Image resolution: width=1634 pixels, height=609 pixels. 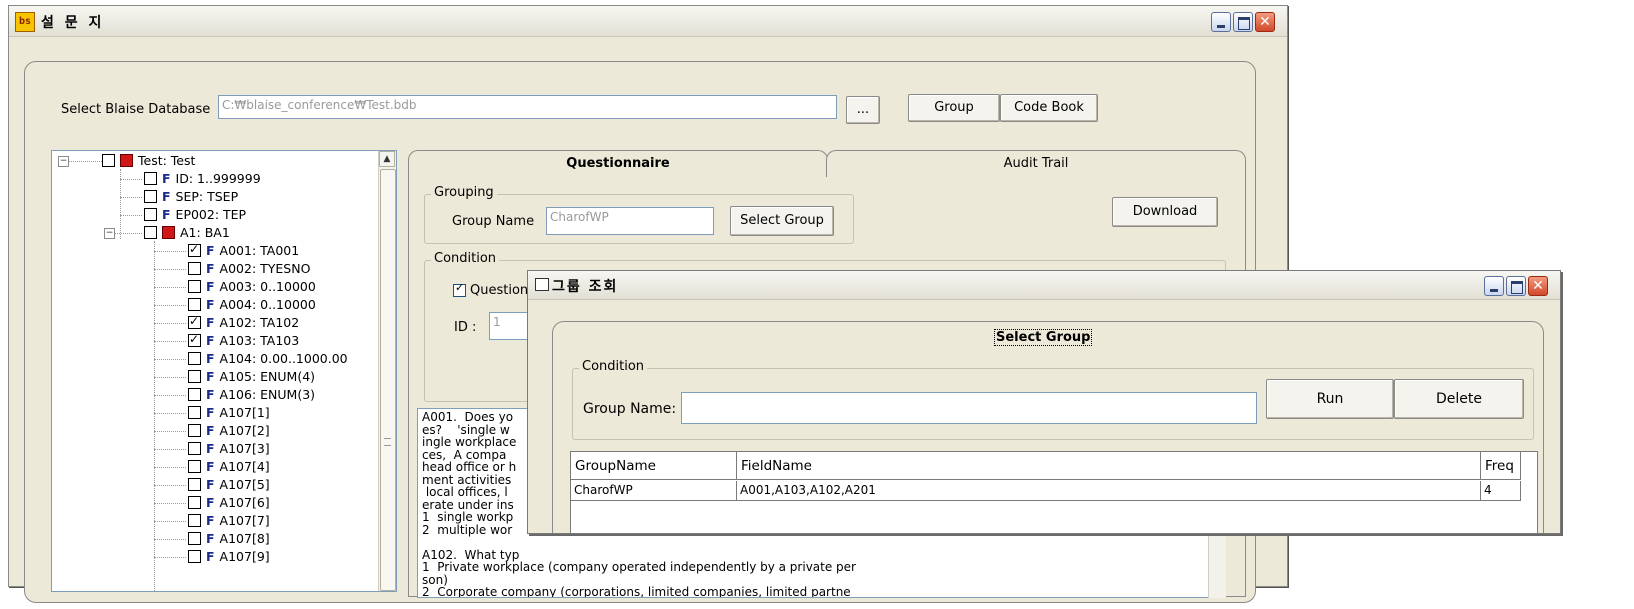 I want to click on download-button: Download, so click(x=1165, y=212).